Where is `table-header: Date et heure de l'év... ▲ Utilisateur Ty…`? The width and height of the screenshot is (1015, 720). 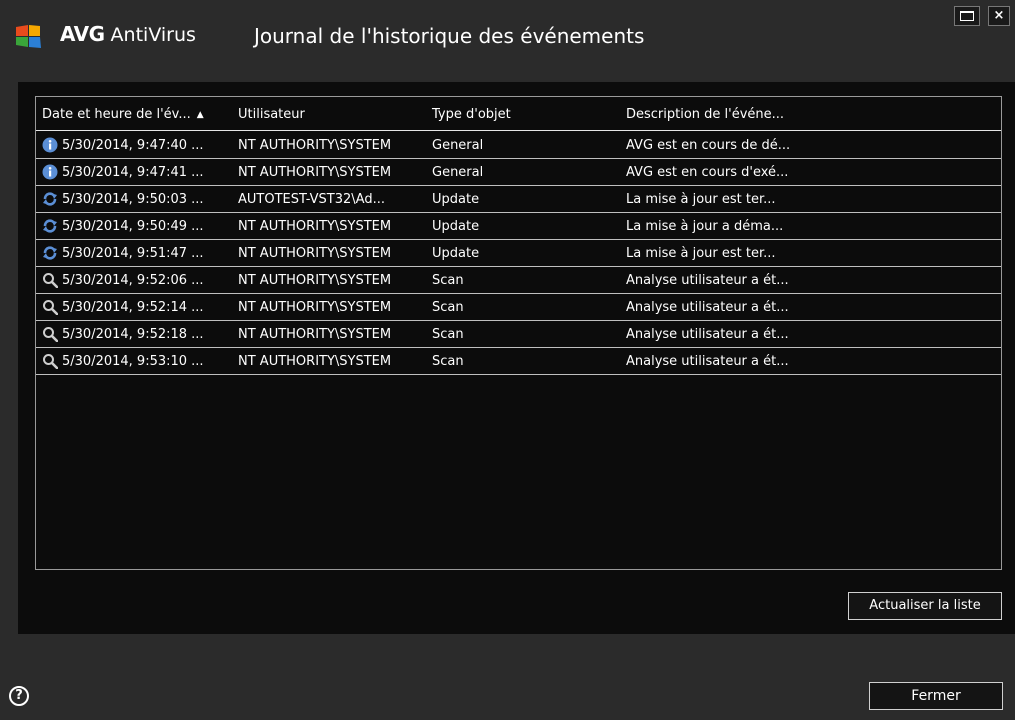
table-header: Date et heure de l'év... ▲ Utilisateur Ty… is located at coordinates (518, 114).